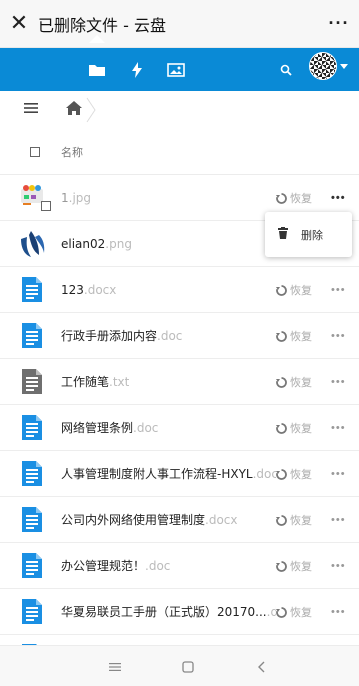 The width and height of the screenshot is (359, 686). I want to click on file-name: 123.docx, so click(88, 290).